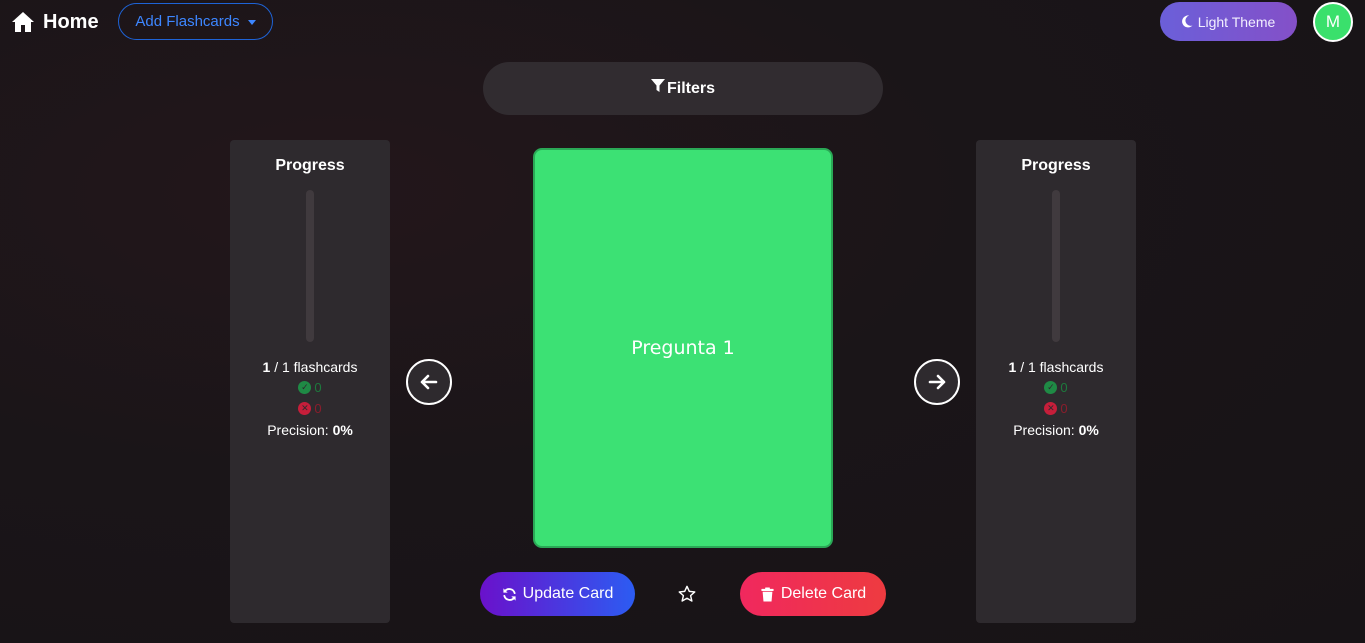 The image size is (1365, 643). Describe the element at coordinates (690, 88) in the screenshot. I see `filters-label: Filters` at that location.